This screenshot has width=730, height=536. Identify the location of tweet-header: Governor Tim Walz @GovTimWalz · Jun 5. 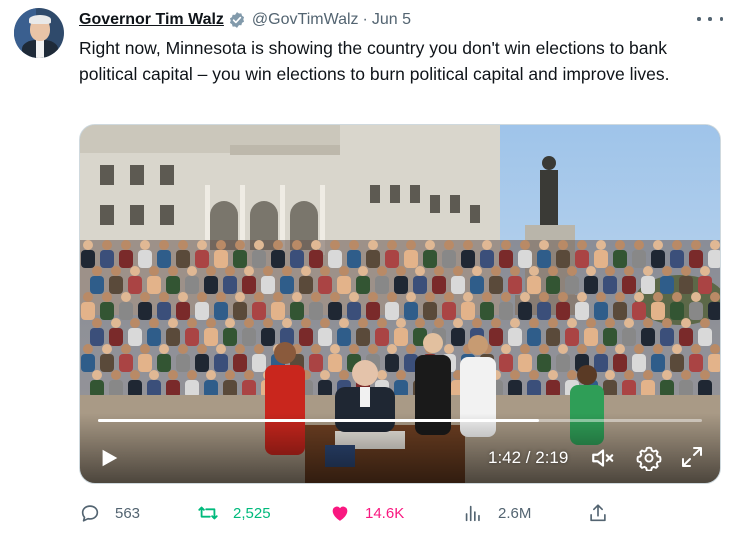
(245, 20).